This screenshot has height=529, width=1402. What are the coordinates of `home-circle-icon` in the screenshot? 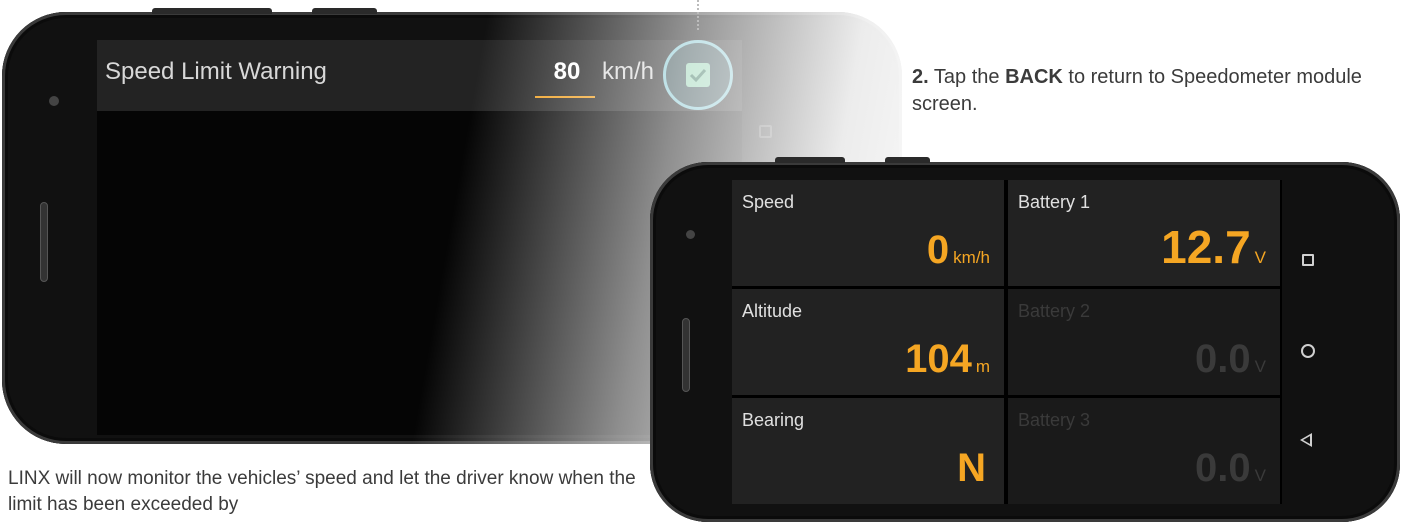 It's located at (1308, 351).